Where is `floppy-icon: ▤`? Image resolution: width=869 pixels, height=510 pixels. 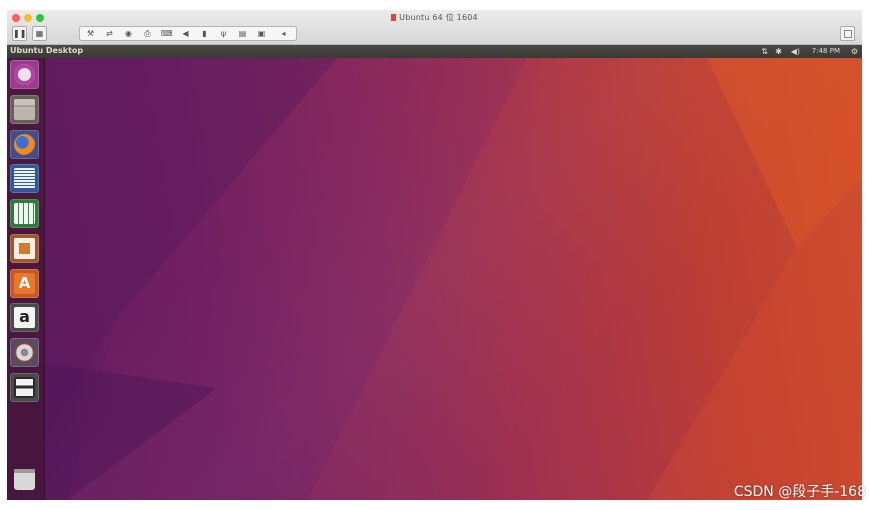
floppy-icon: ▤ is located at coordinates (242, 33).